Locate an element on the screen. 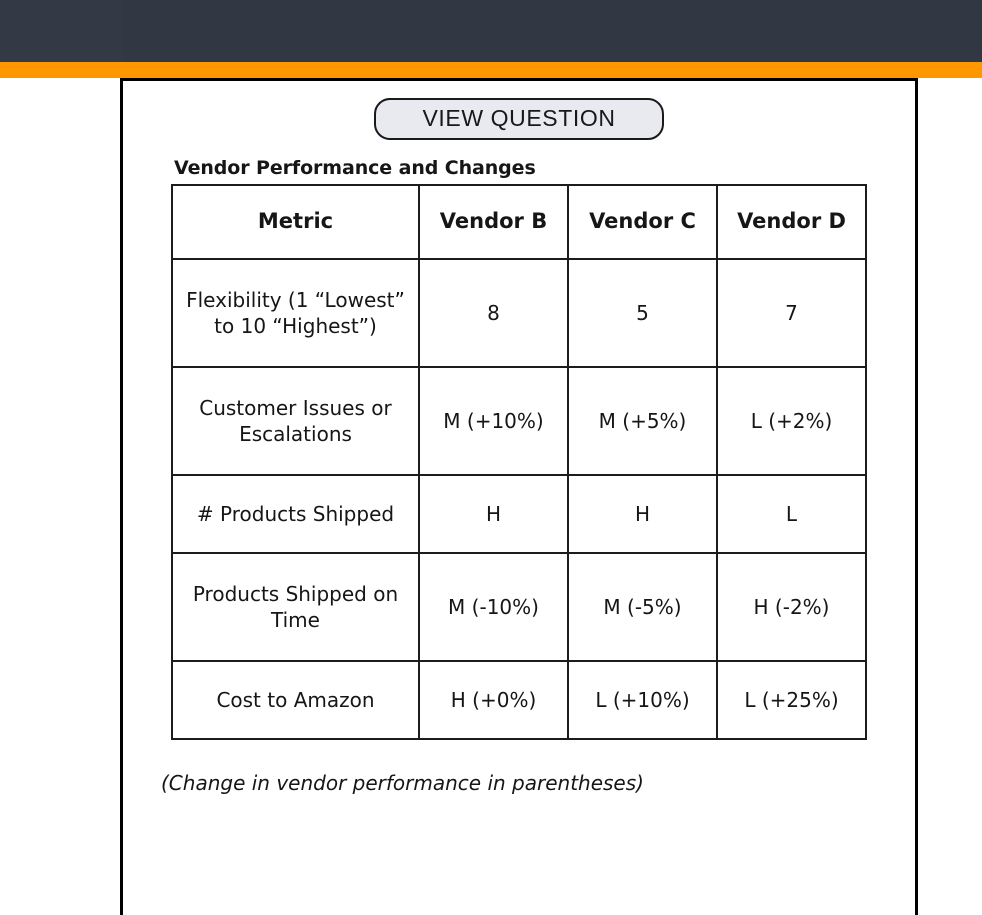 This screenshot has height=915, width=982. cell-value: 5 is located at coordinates (642, 313).